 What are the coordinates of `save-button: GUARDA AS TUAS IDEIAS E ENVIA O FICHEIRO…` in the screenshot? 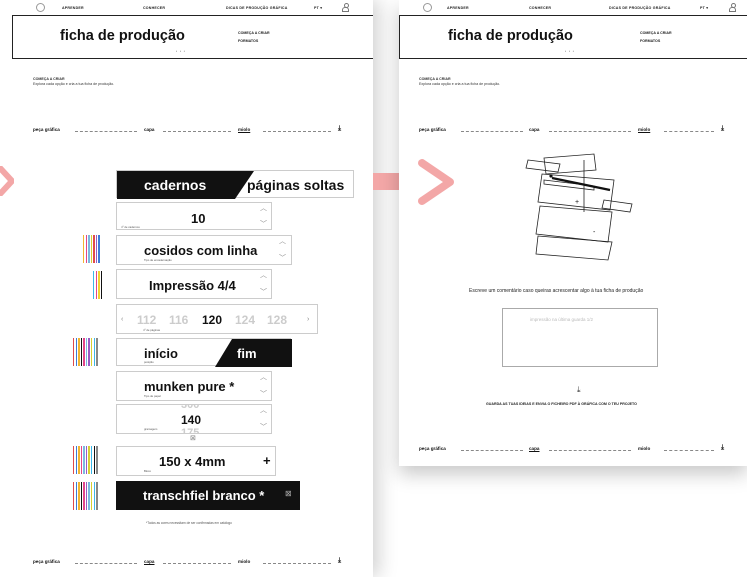 It's located at (561, 404).